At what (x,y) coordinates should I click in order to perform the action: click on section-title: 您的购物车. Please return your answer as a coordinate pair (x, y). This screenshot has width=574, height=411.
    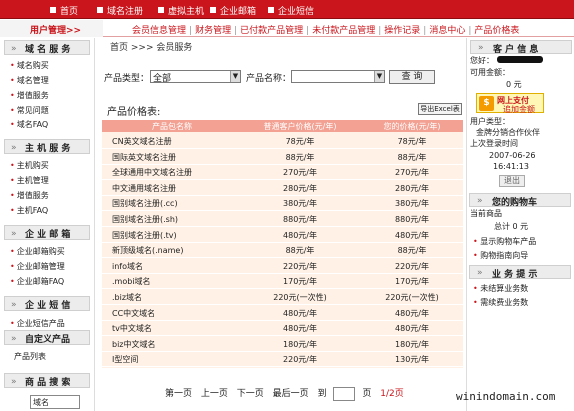
    Looking at the image, I should click on (515, 203).